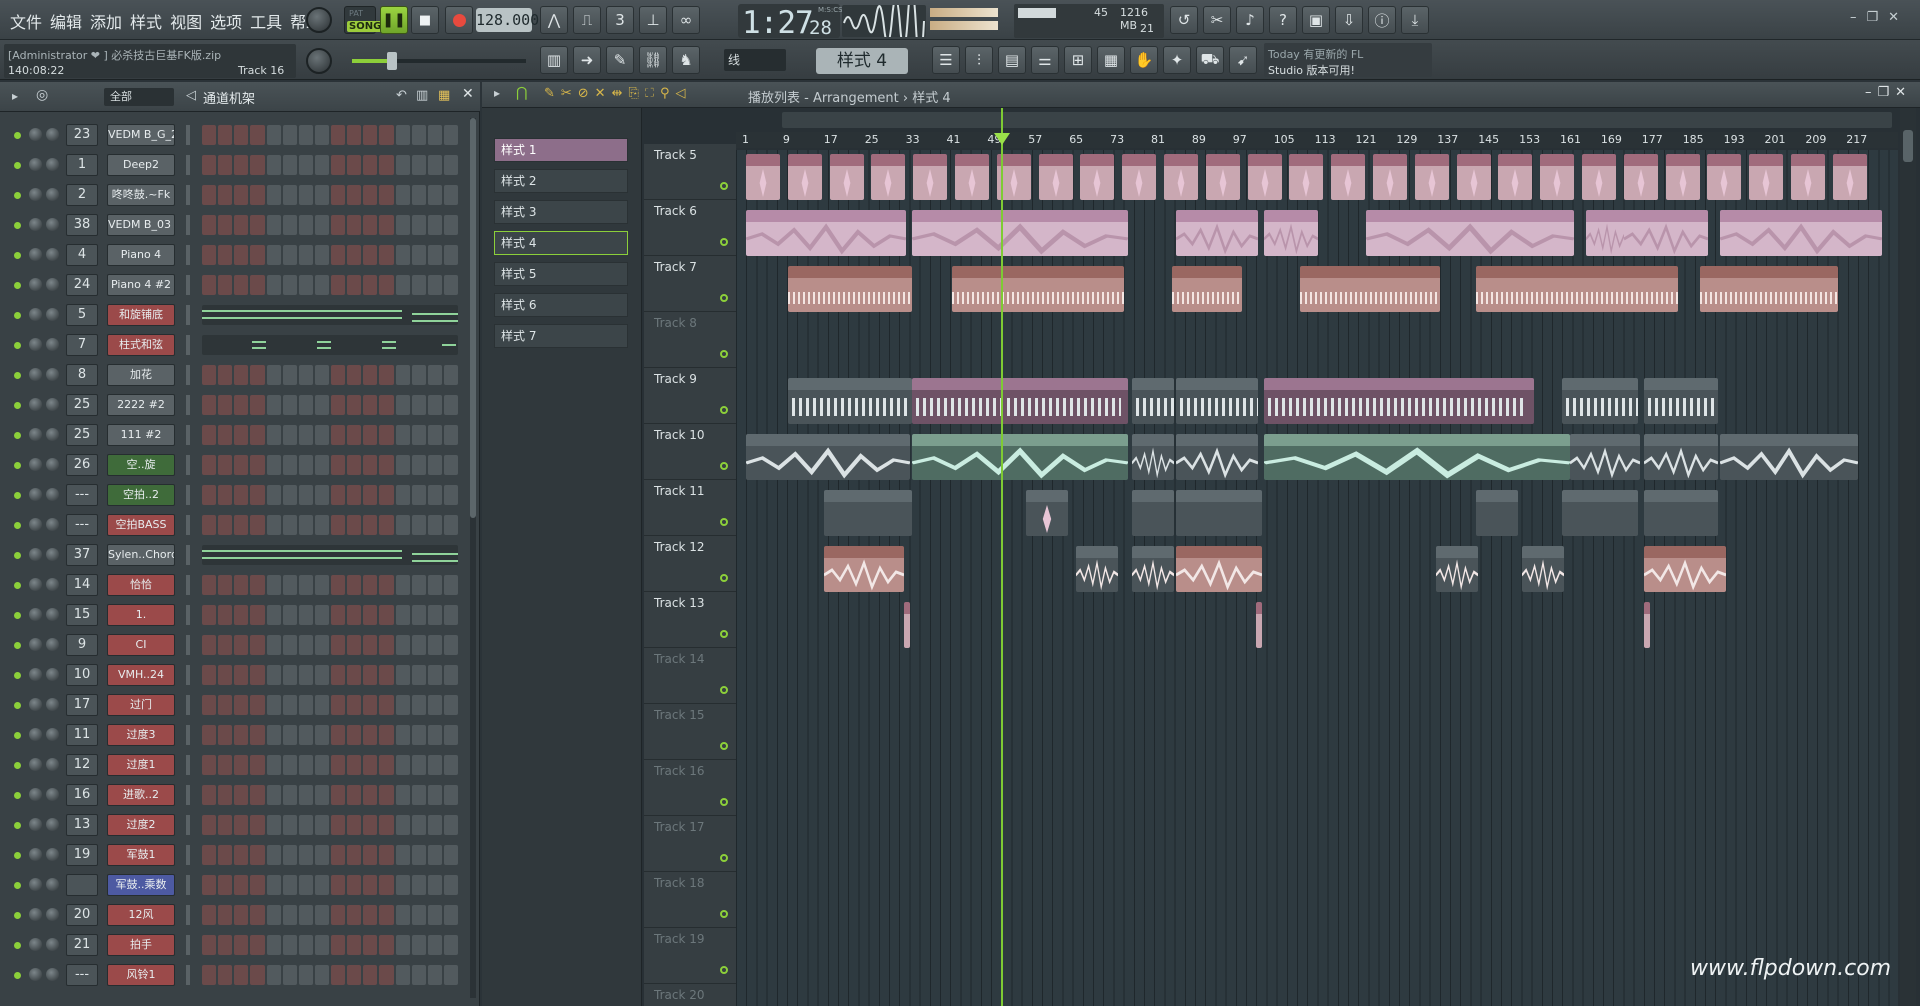 The image size is (1920, 1006). What do you see at coordinates (828, 457) in the screenshot?
I see `playlist-clip: 样式 4` at bounding box center [828, 457].